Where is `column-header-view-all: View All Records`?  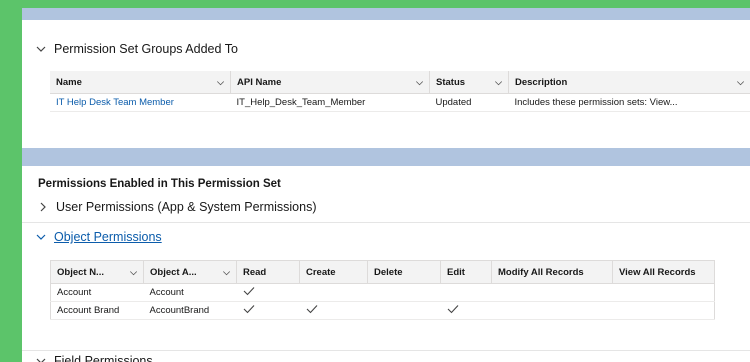 column-header-view-all: View All Records is located at coordinates (663, 272).